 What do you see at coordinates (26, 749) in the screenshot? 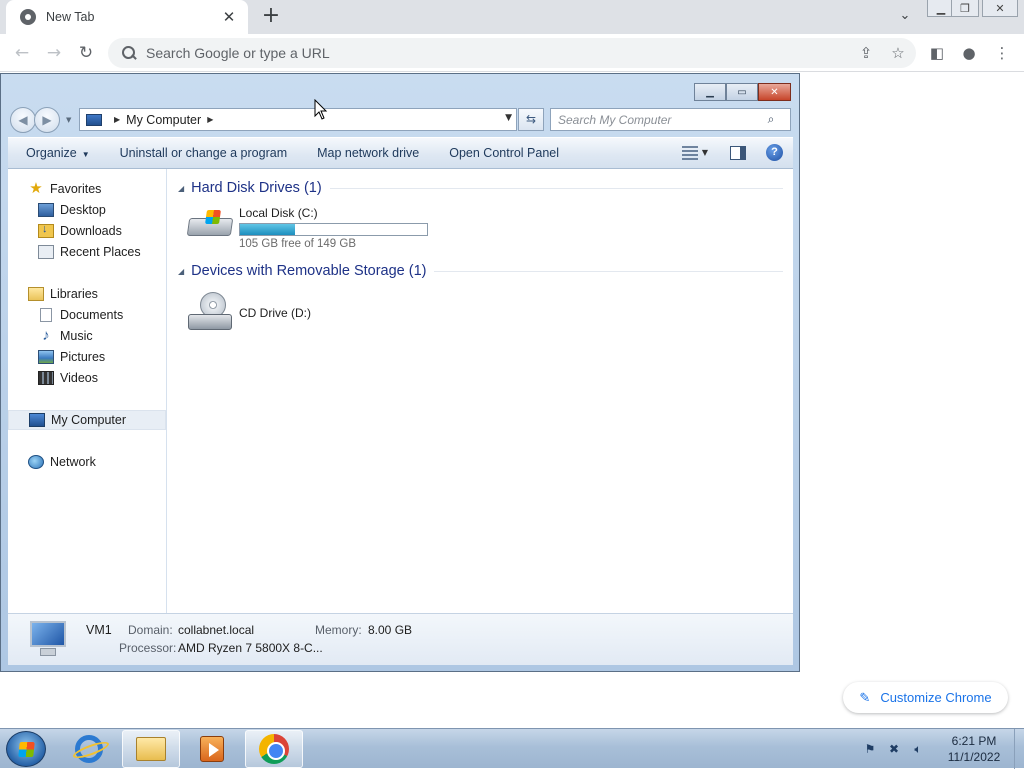
I see `start-button` at bounding box center [26, 749].